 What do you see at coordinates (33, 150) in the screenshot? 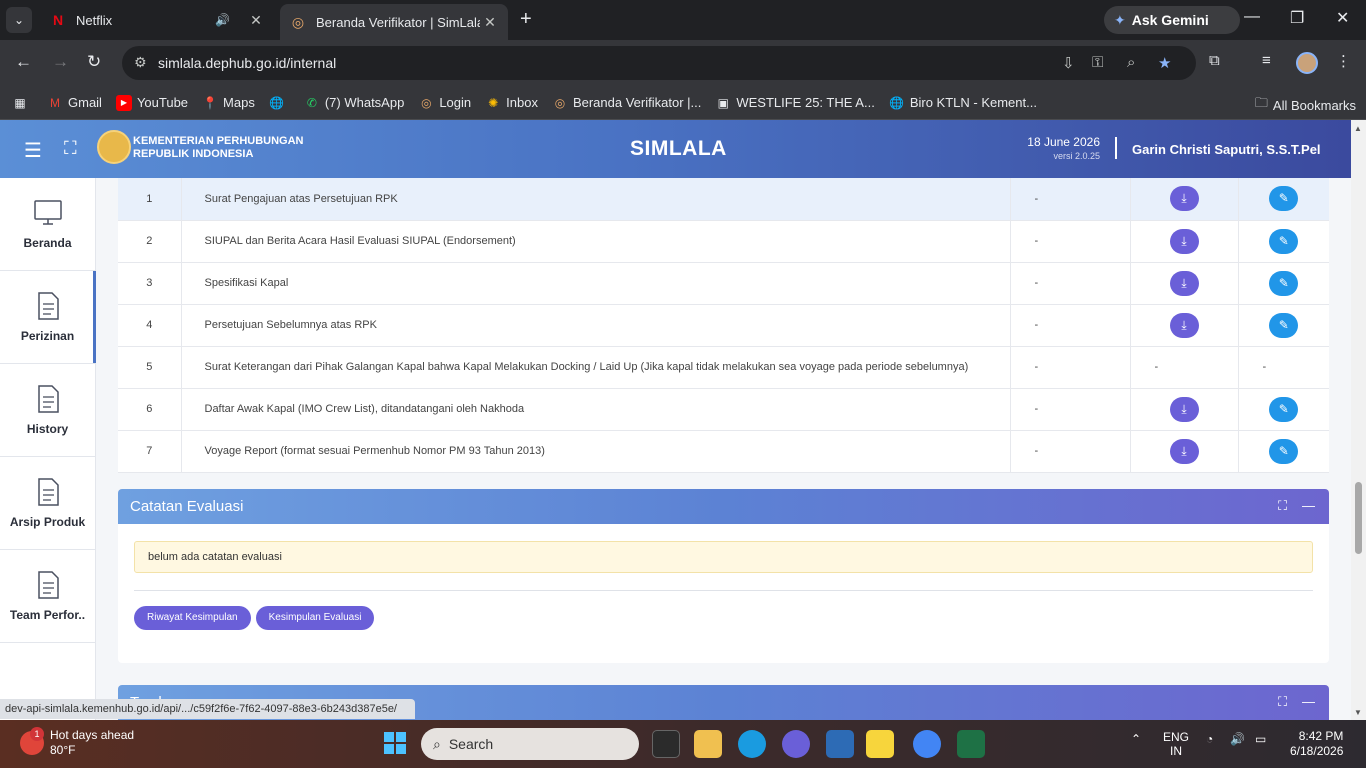
I see `hamburger-menu-icon: ☰` at bounding box center [33, 150].